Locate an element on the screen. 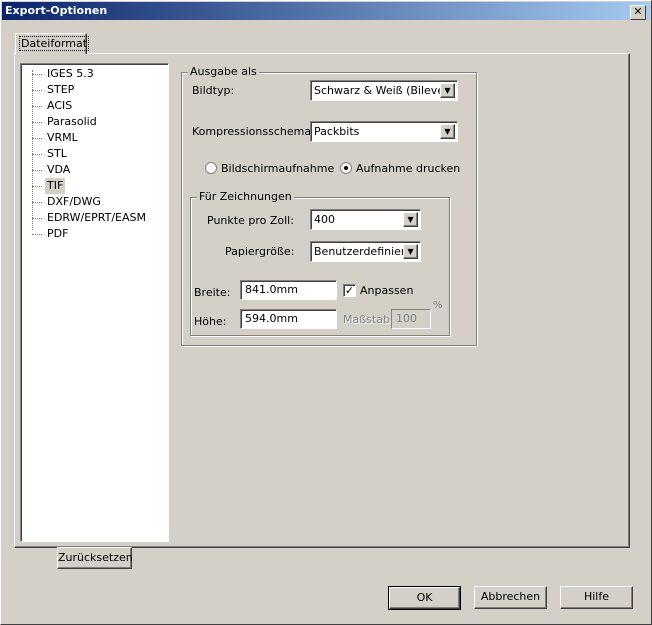  compression-select: Packbits ▼ is located at coordinates (384, 131).